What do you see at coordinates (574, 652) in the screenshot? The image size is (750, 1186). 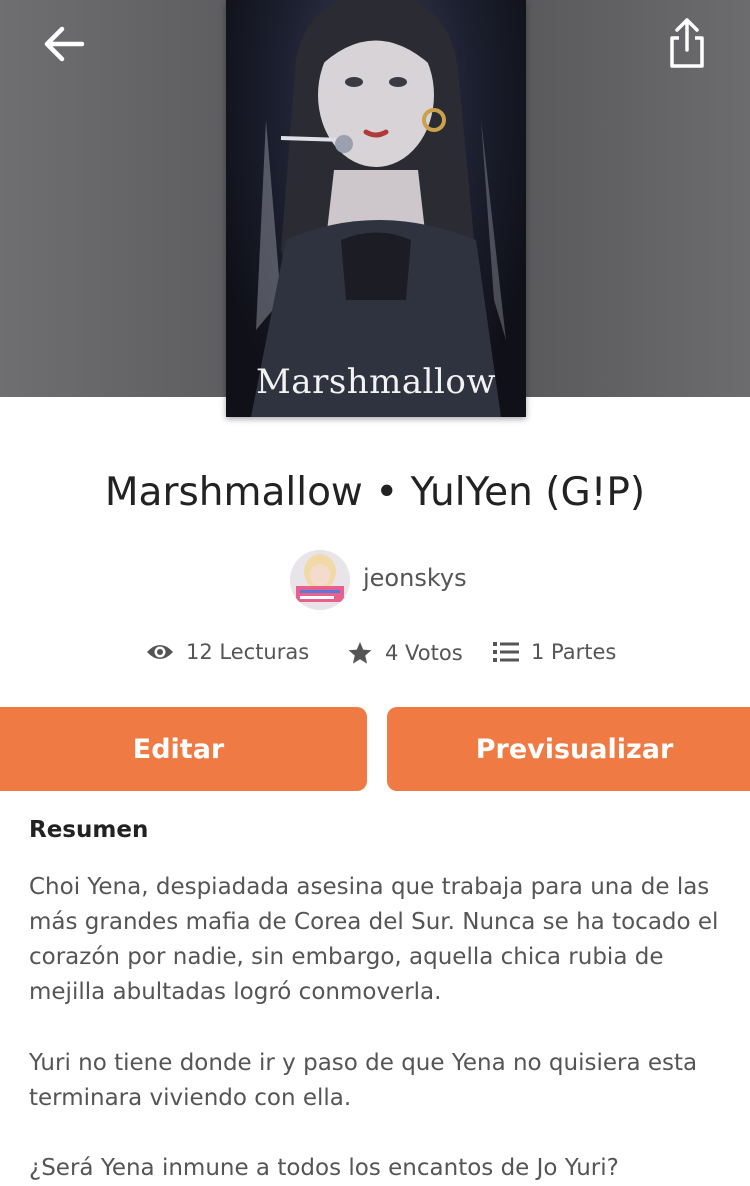 I see `parts-count: 1 Partes` at bounding box center [574, 652].